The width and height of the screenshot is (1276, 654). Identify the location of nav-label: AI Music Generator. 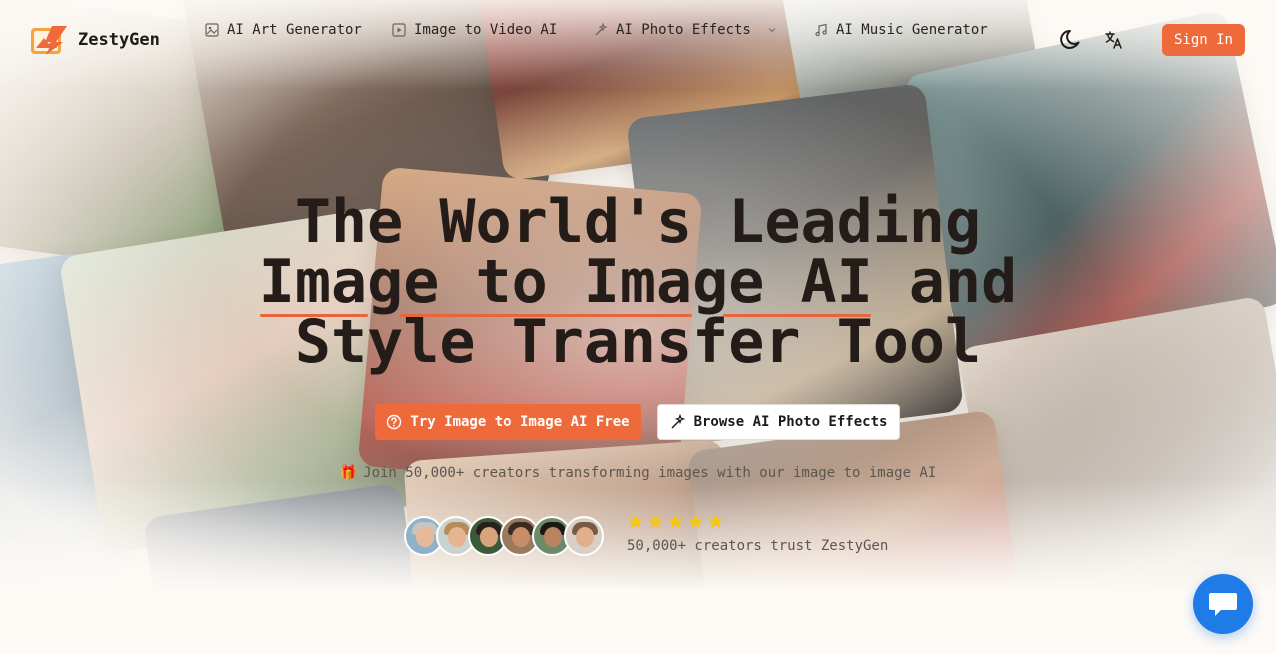
(912, 30).